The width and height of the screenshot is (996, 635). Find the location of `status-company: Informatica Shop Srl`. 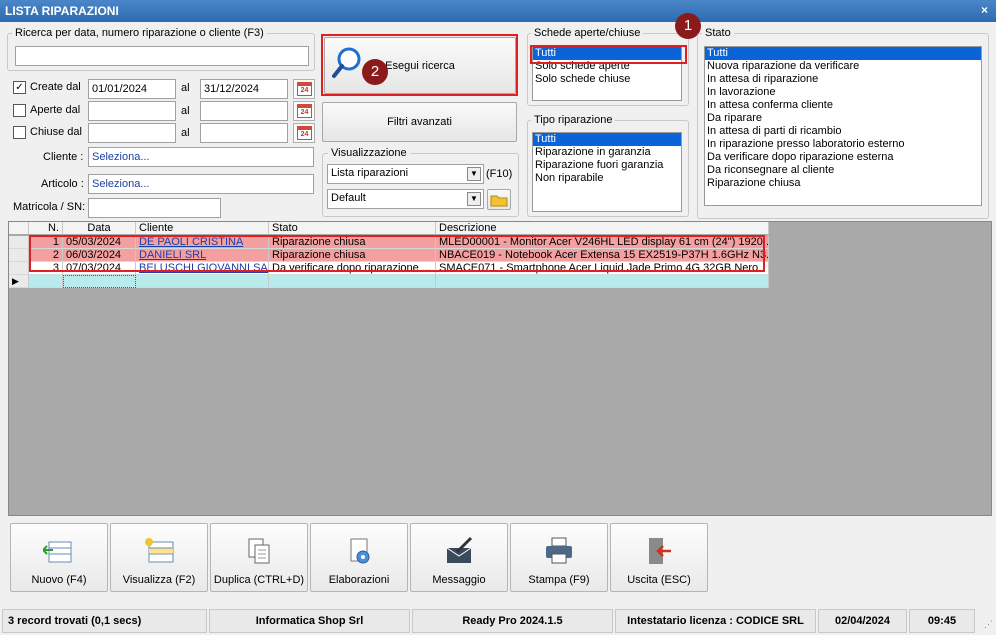

status-company: Informatica Shop Srl is located at coordinates (309, 621).